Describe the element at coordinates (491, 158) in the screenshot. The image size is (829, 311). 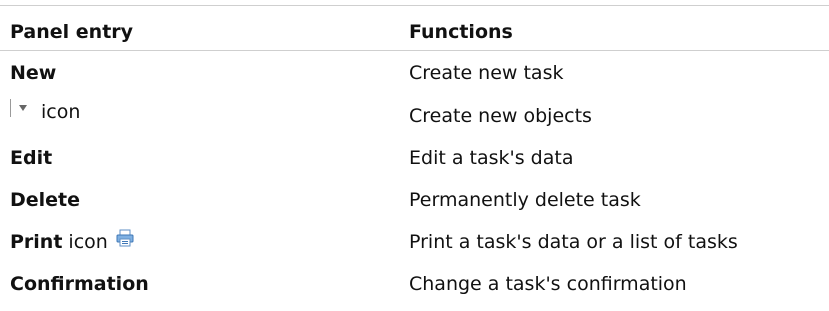
I see `function-text: Edit a task's data` at that location.